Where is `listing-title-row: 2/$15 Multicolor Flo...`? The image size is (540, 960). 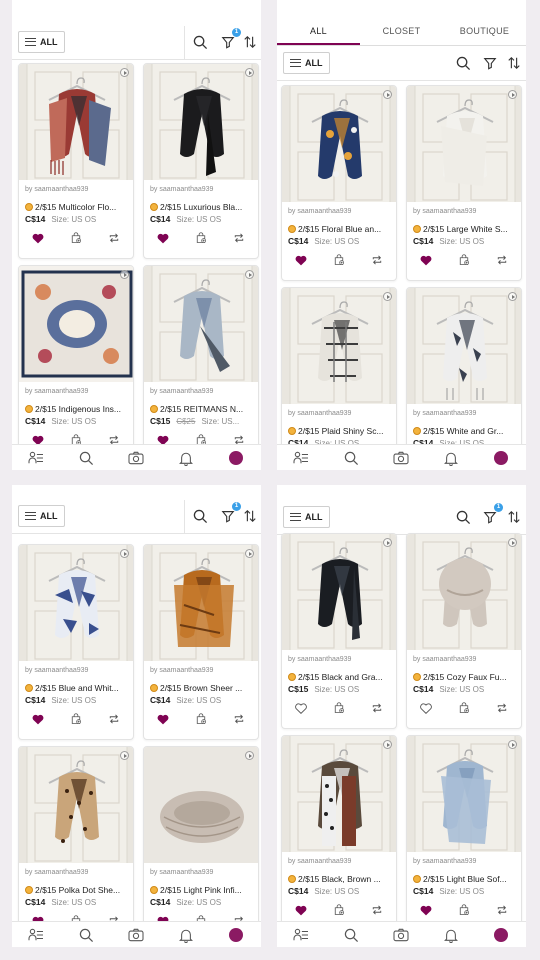 listing-title-row: 2/$15 Multicolor Flo... is located at coordinates (75, 204).